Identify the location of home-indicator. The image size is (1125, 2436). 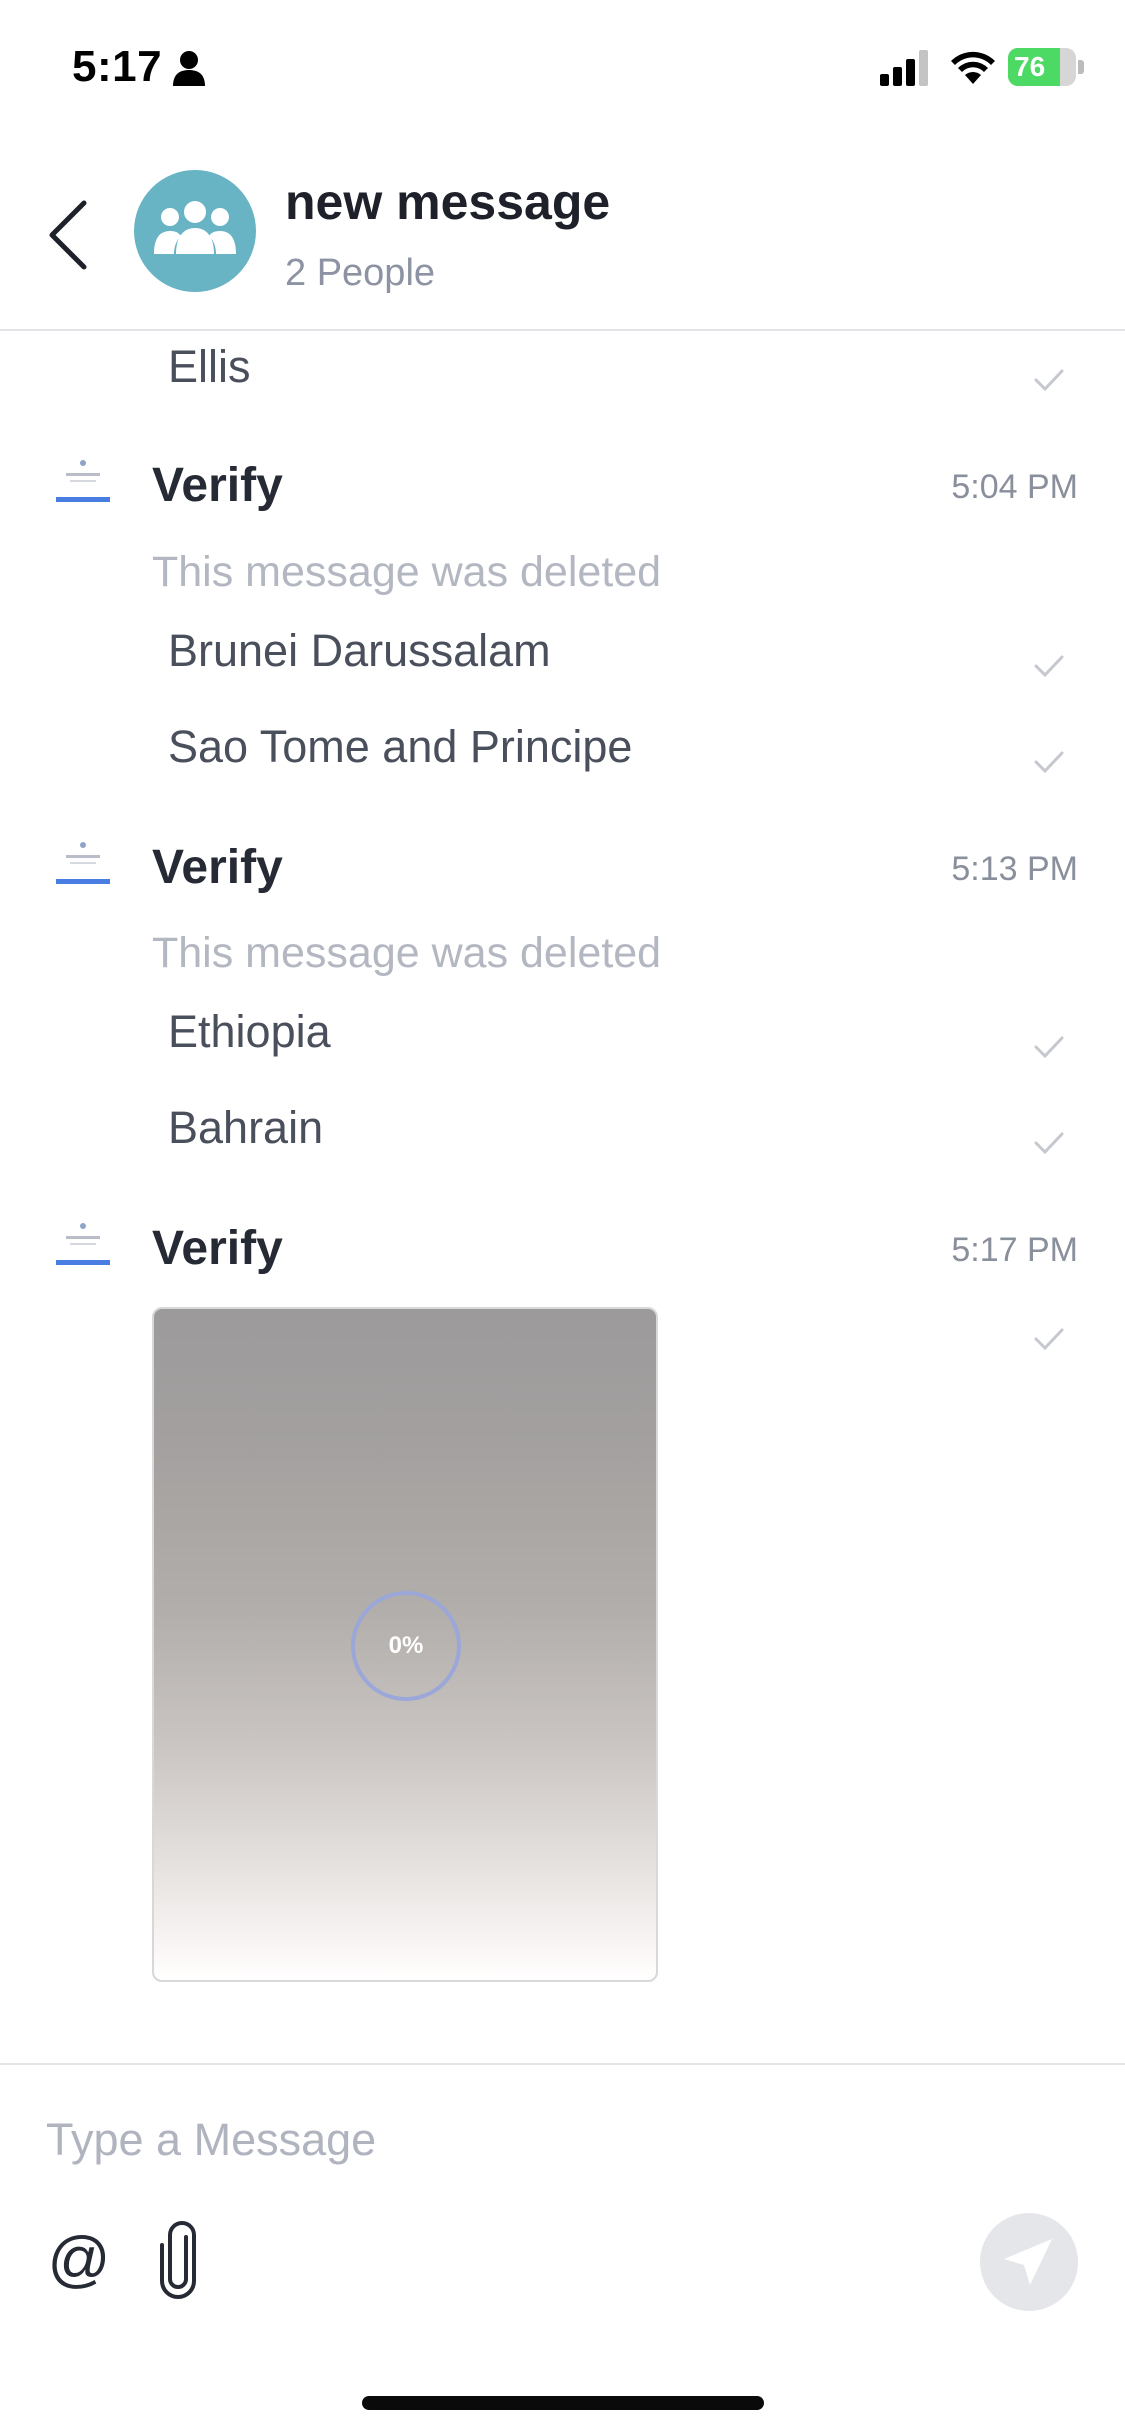
(563, 2403).